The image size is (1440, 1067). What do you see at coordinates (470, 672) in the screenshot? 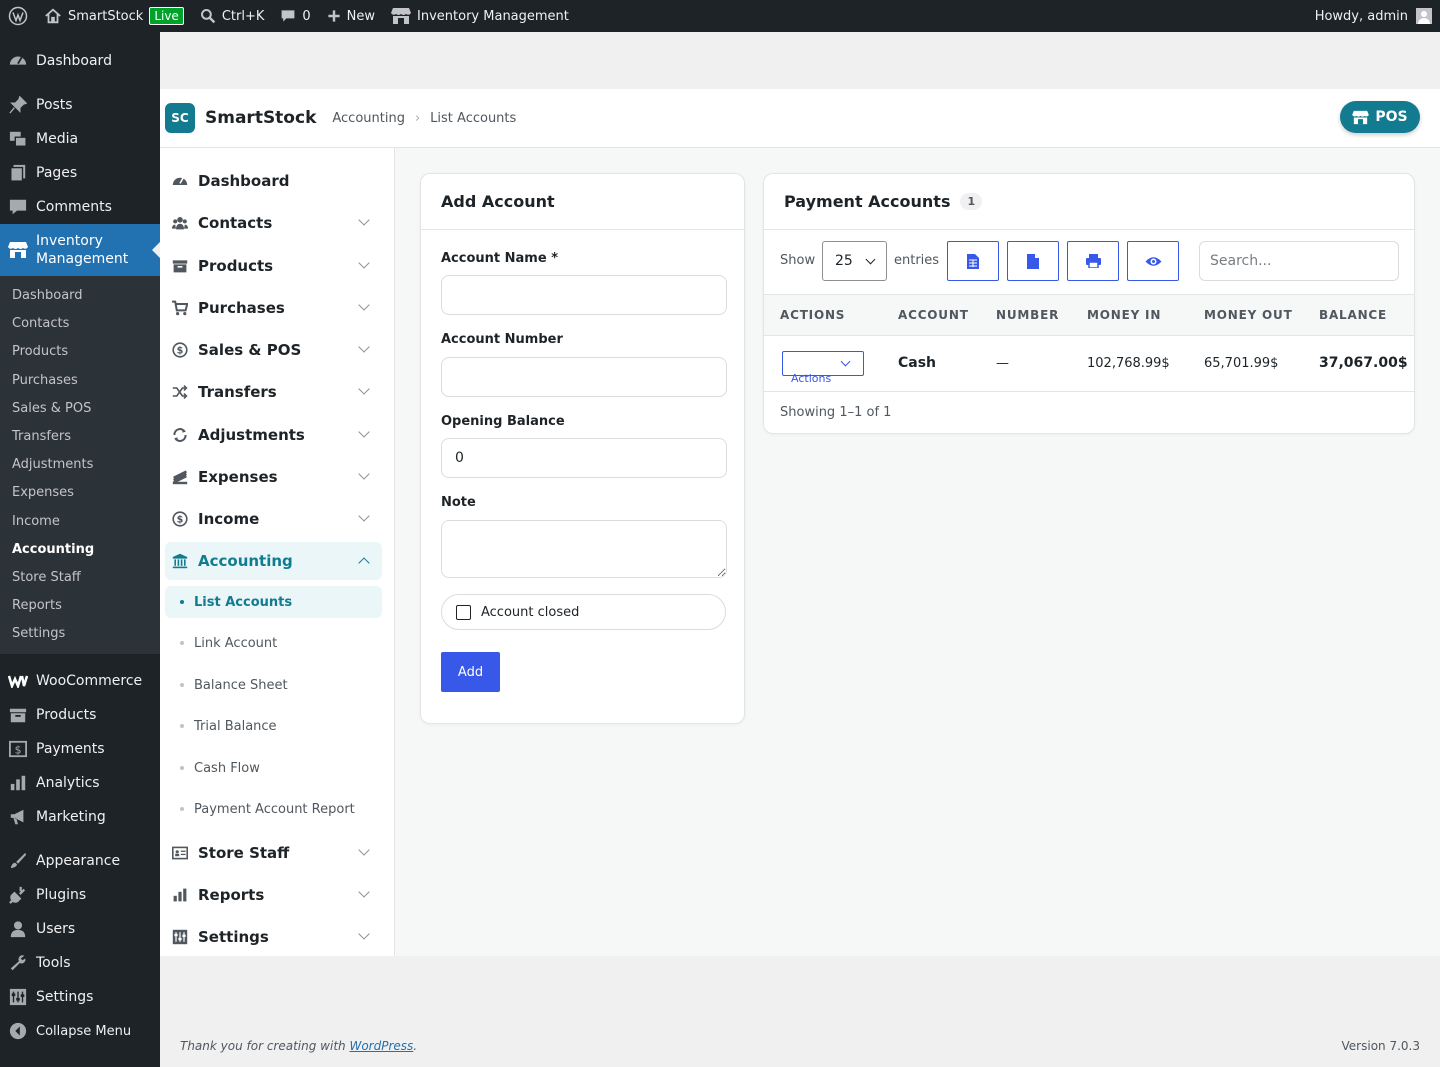
I see `add-account-button: Add` at bounding box center [470, 672].